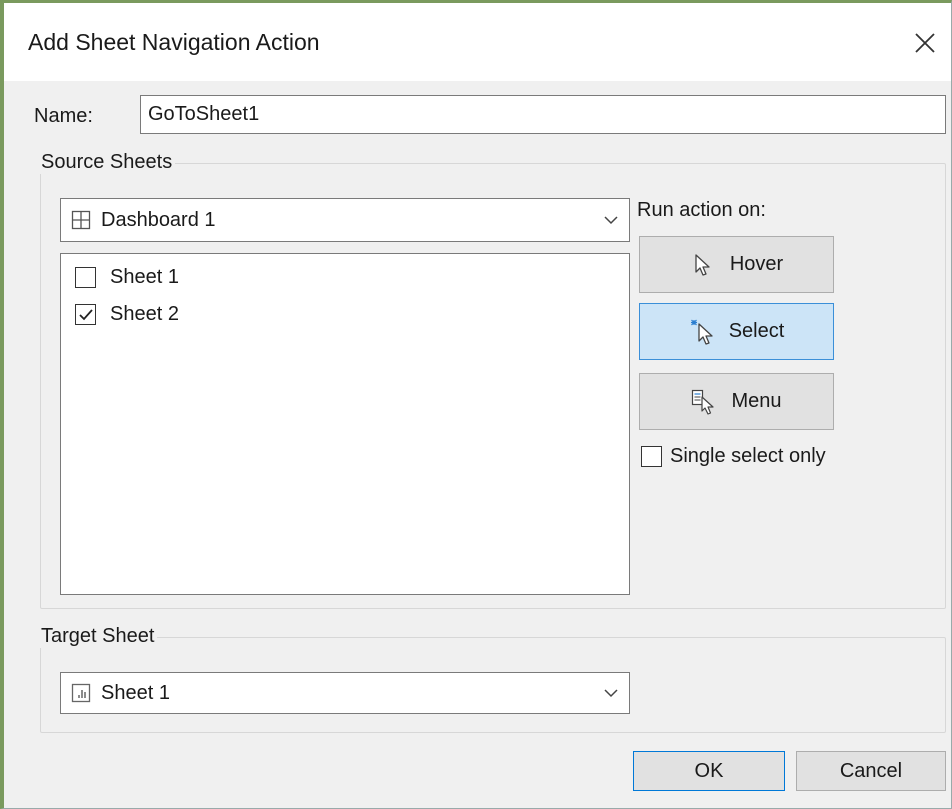  Describe the element at coordinates (477, 42) in the screenshot. I see `title-bar: Add Sheet Navigation Action` at that location.